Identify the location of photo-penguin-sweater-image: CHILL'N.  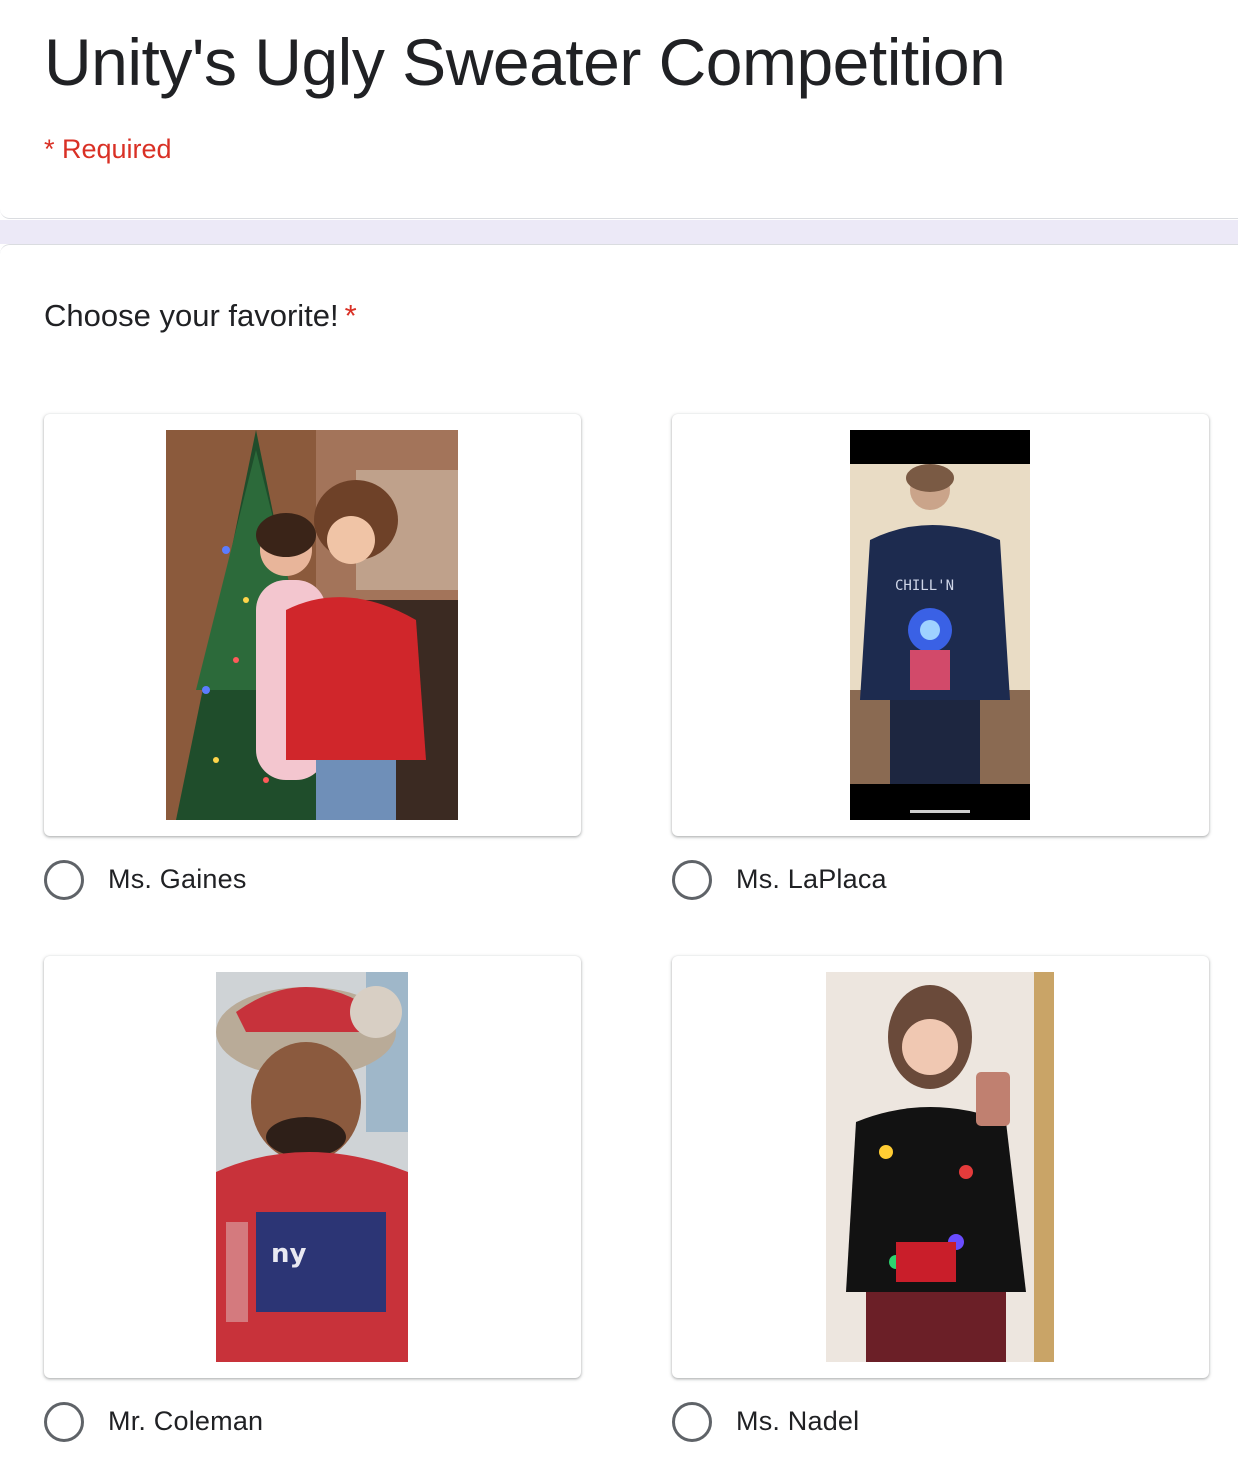
(940, 625).